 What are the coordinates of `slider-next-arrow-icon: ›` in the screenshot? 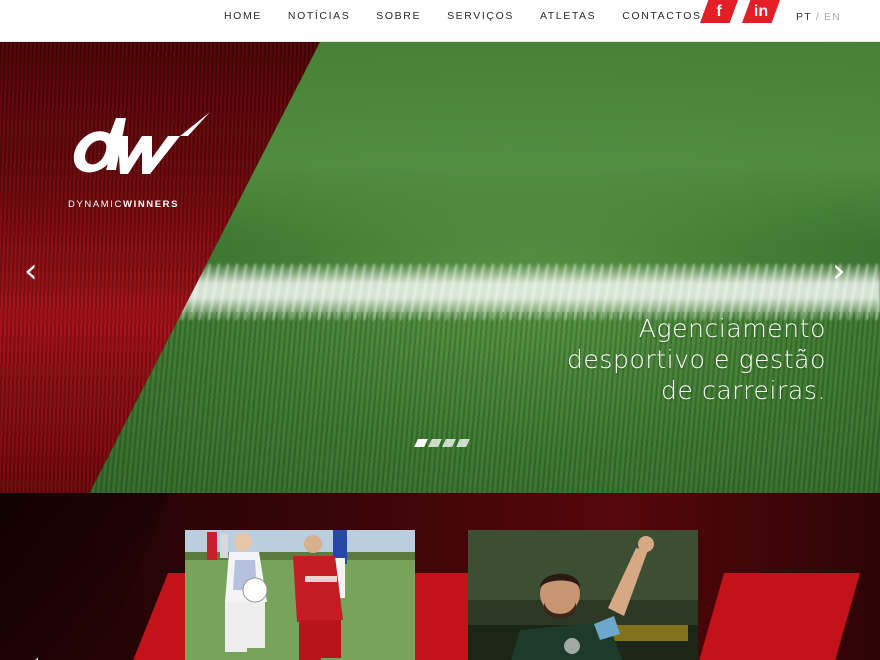 It's located at (839, 271).